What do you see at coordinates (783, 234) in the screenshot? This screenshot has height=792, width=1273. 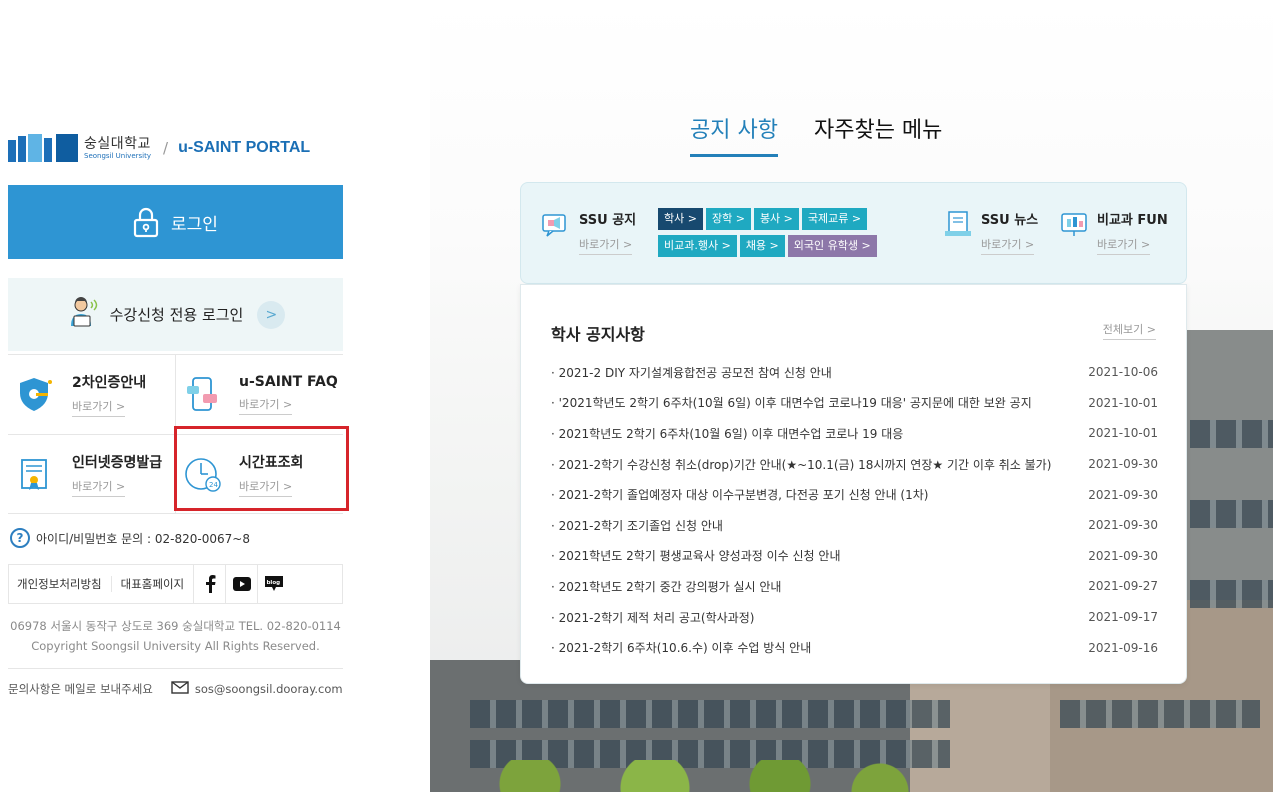 I see `category-buttons: 학사 > 장학 > 봉사 > 국제교류 > 비교과.행사 > 채용 > 외국인 유학생 >` at bounding box center [783, 234].